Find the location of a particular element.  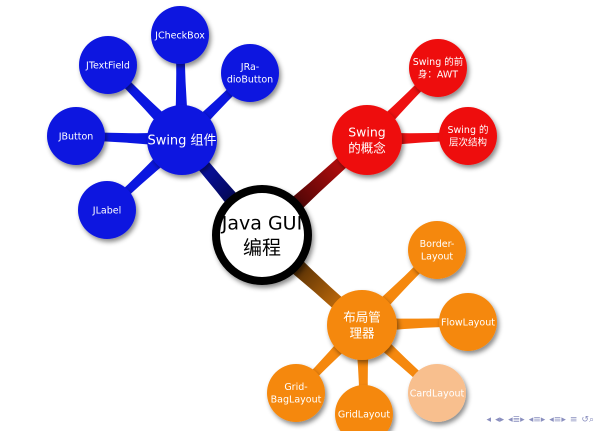

node-jtextfield: JTextField is located at coordinates (108, 65).